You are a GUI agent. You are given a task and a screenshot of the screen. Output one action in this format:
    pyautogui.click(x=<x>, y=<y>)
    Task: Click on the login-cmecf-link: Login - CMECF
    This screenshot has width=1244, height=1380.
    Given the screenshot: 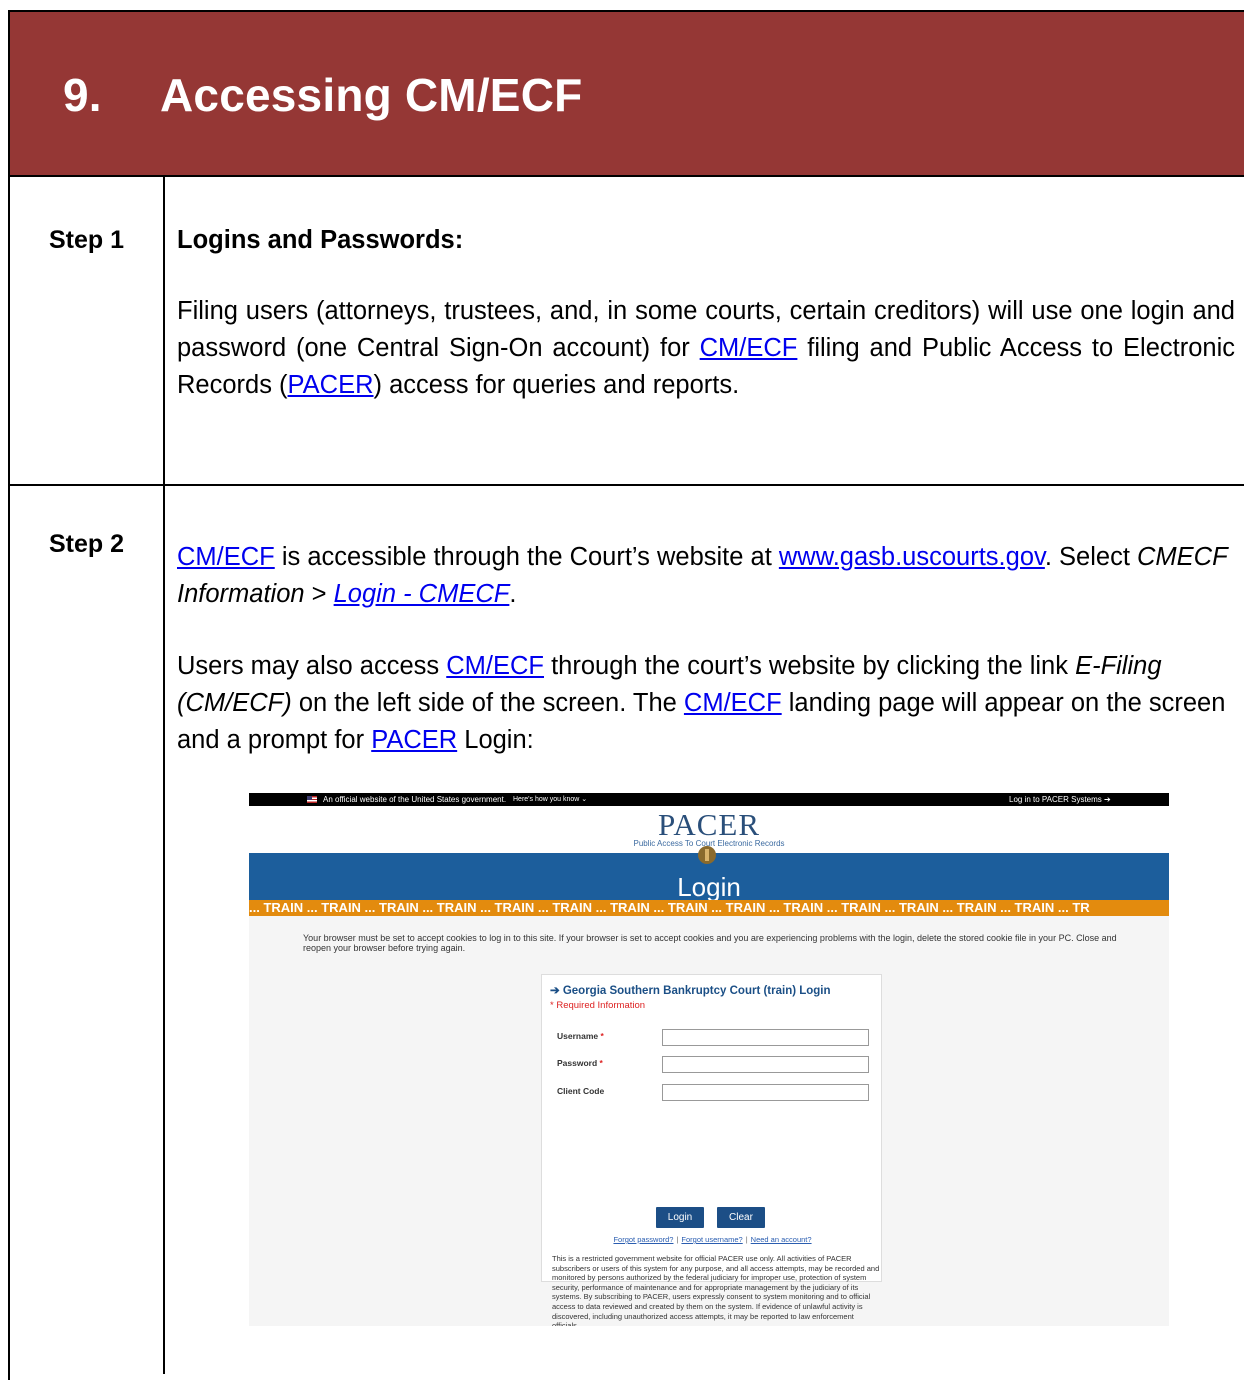 What is the action you would take?
    pyautogui.click(x=422, y=594)
    